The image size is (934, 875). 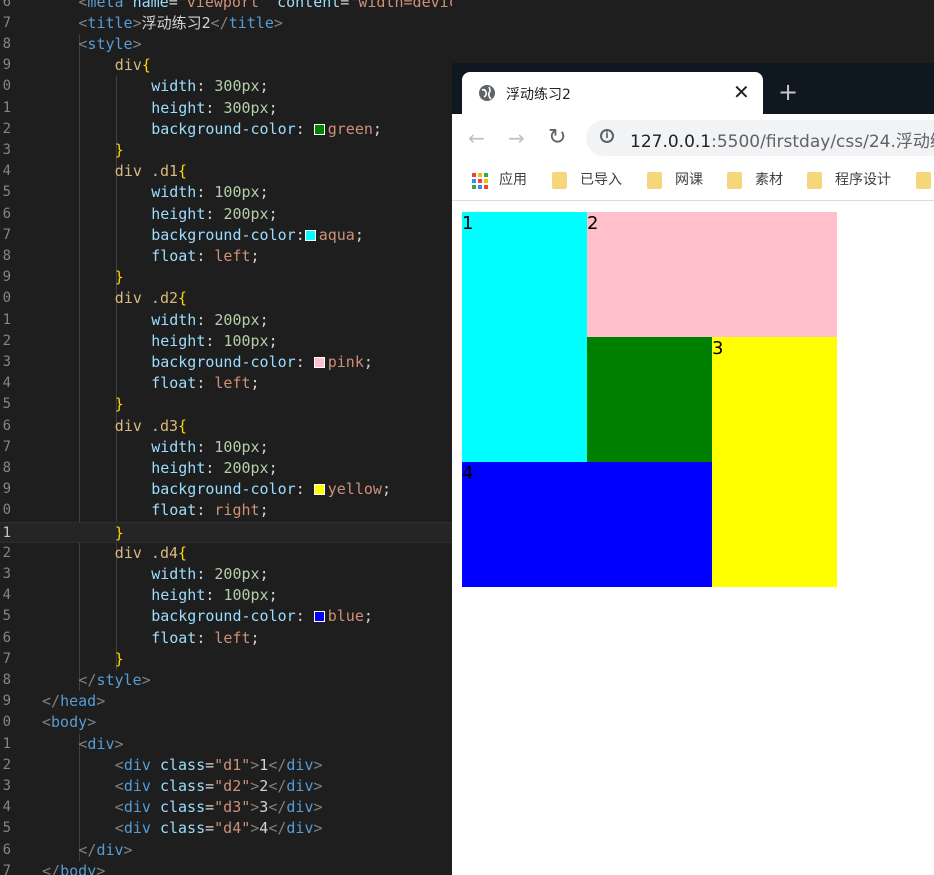 I want to click on code-line: 2 height: 100px;, so click(x=226, y=341).